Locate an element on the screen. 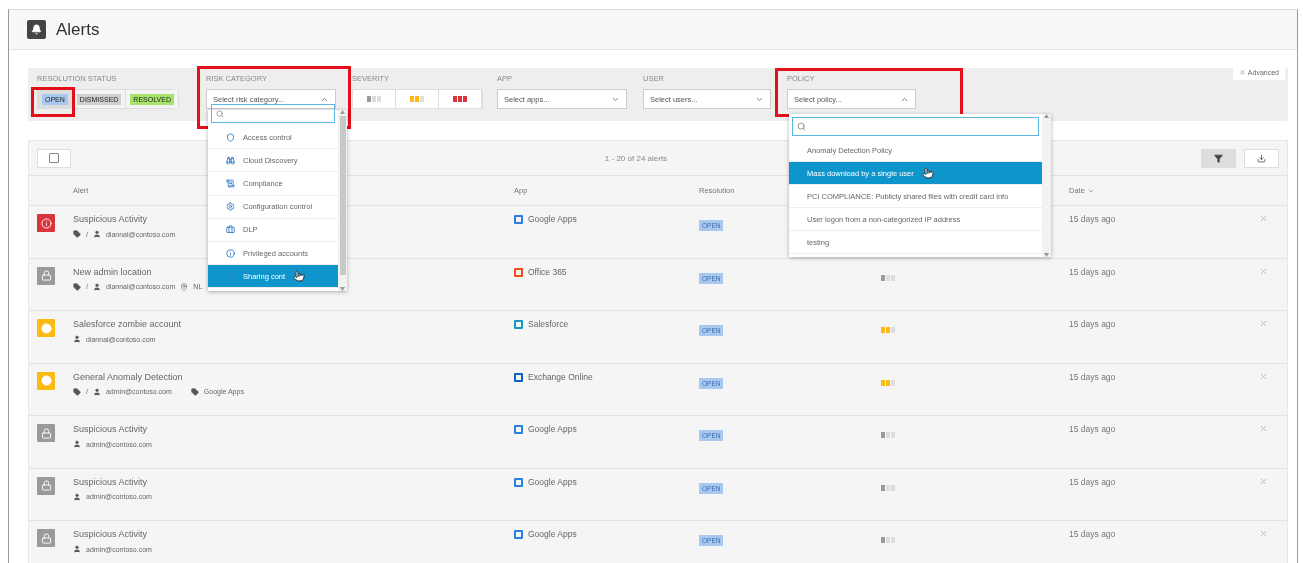 The image size is (1303, 563). app-name: Office 365 is located at coordinates (547, 271).